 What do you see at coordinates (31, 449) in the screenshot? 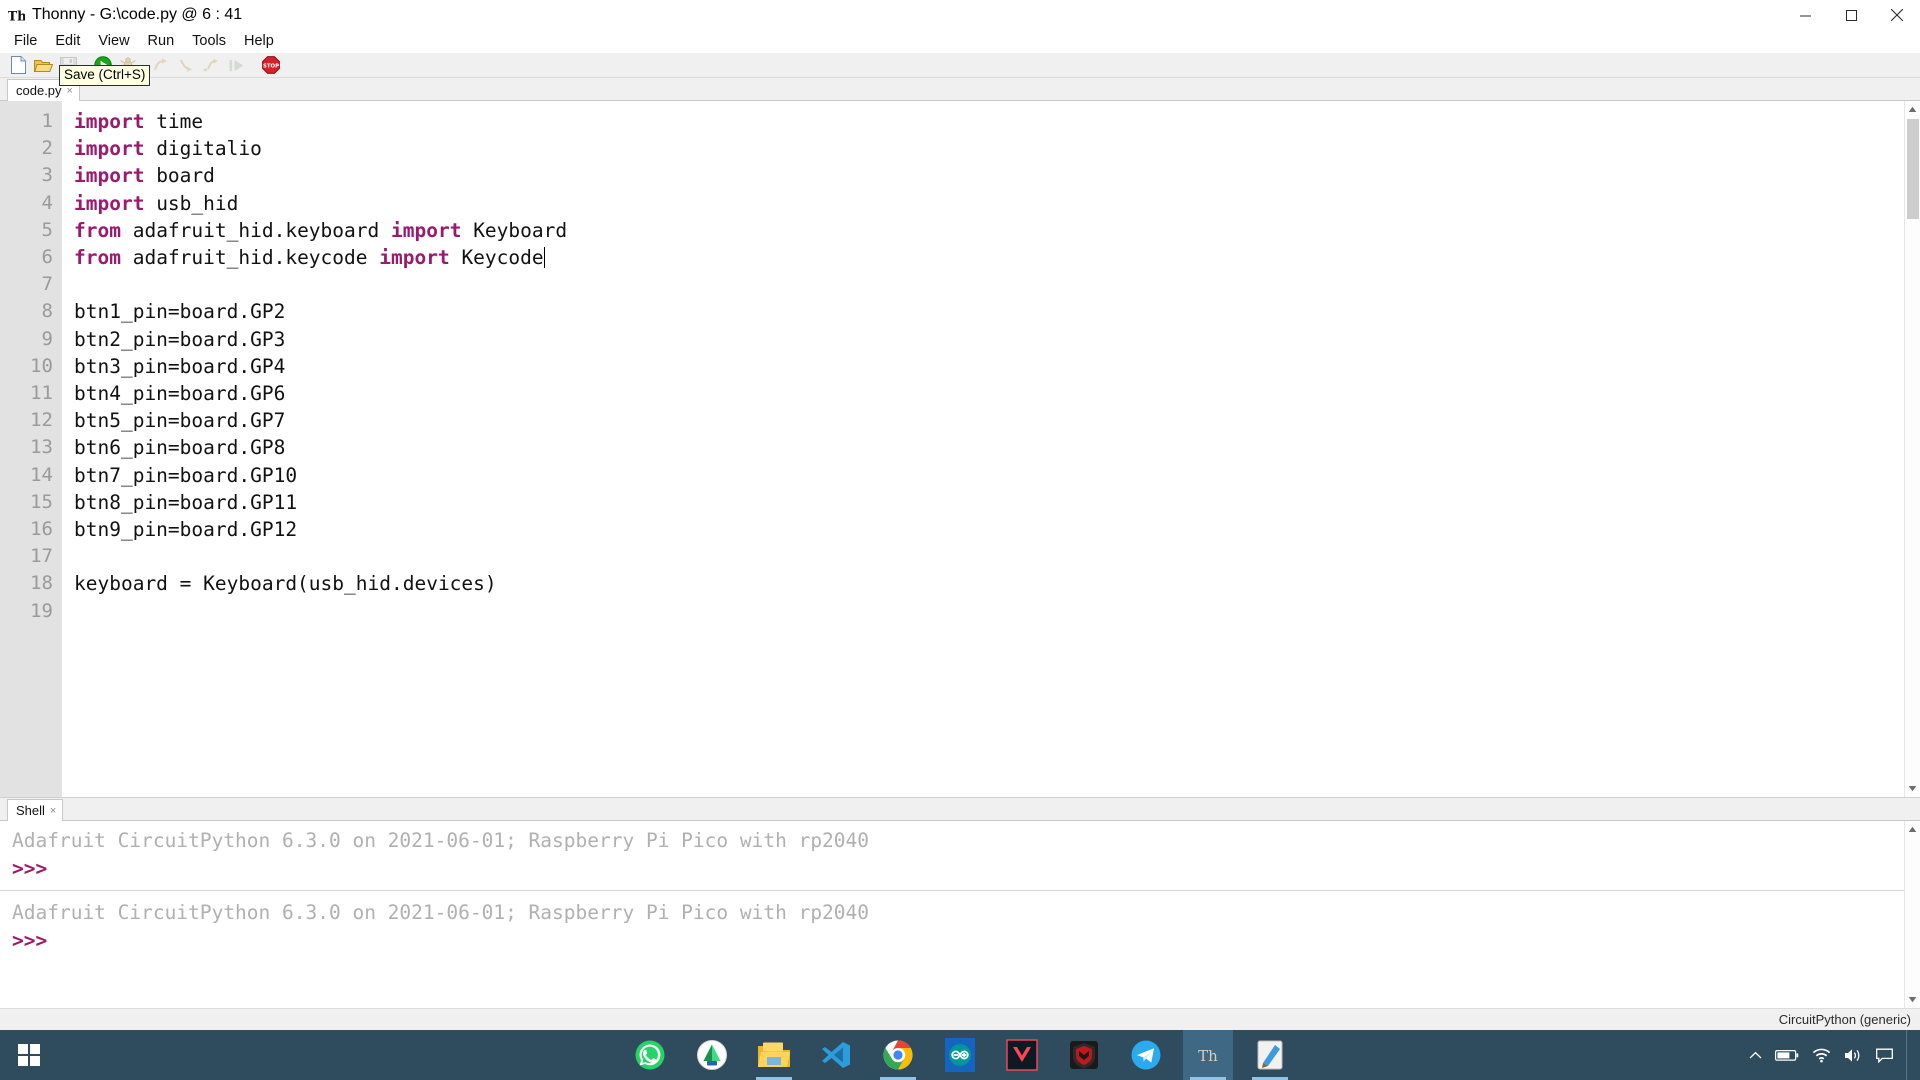
I see `editor-line-number-gutter: 1 2 3 4 5 6 7 8 9 10 11 12 13 14 15 16 17 18 19` at bounding box center [31, 449].